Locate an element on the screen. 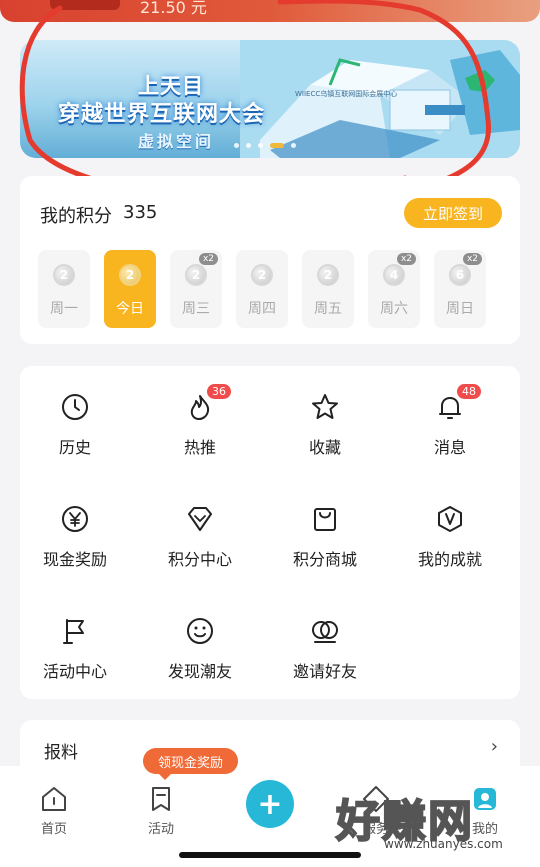 The image size is (540, 867). checkin-day-thu: 2 周四 is located at coordinates (262, 289).